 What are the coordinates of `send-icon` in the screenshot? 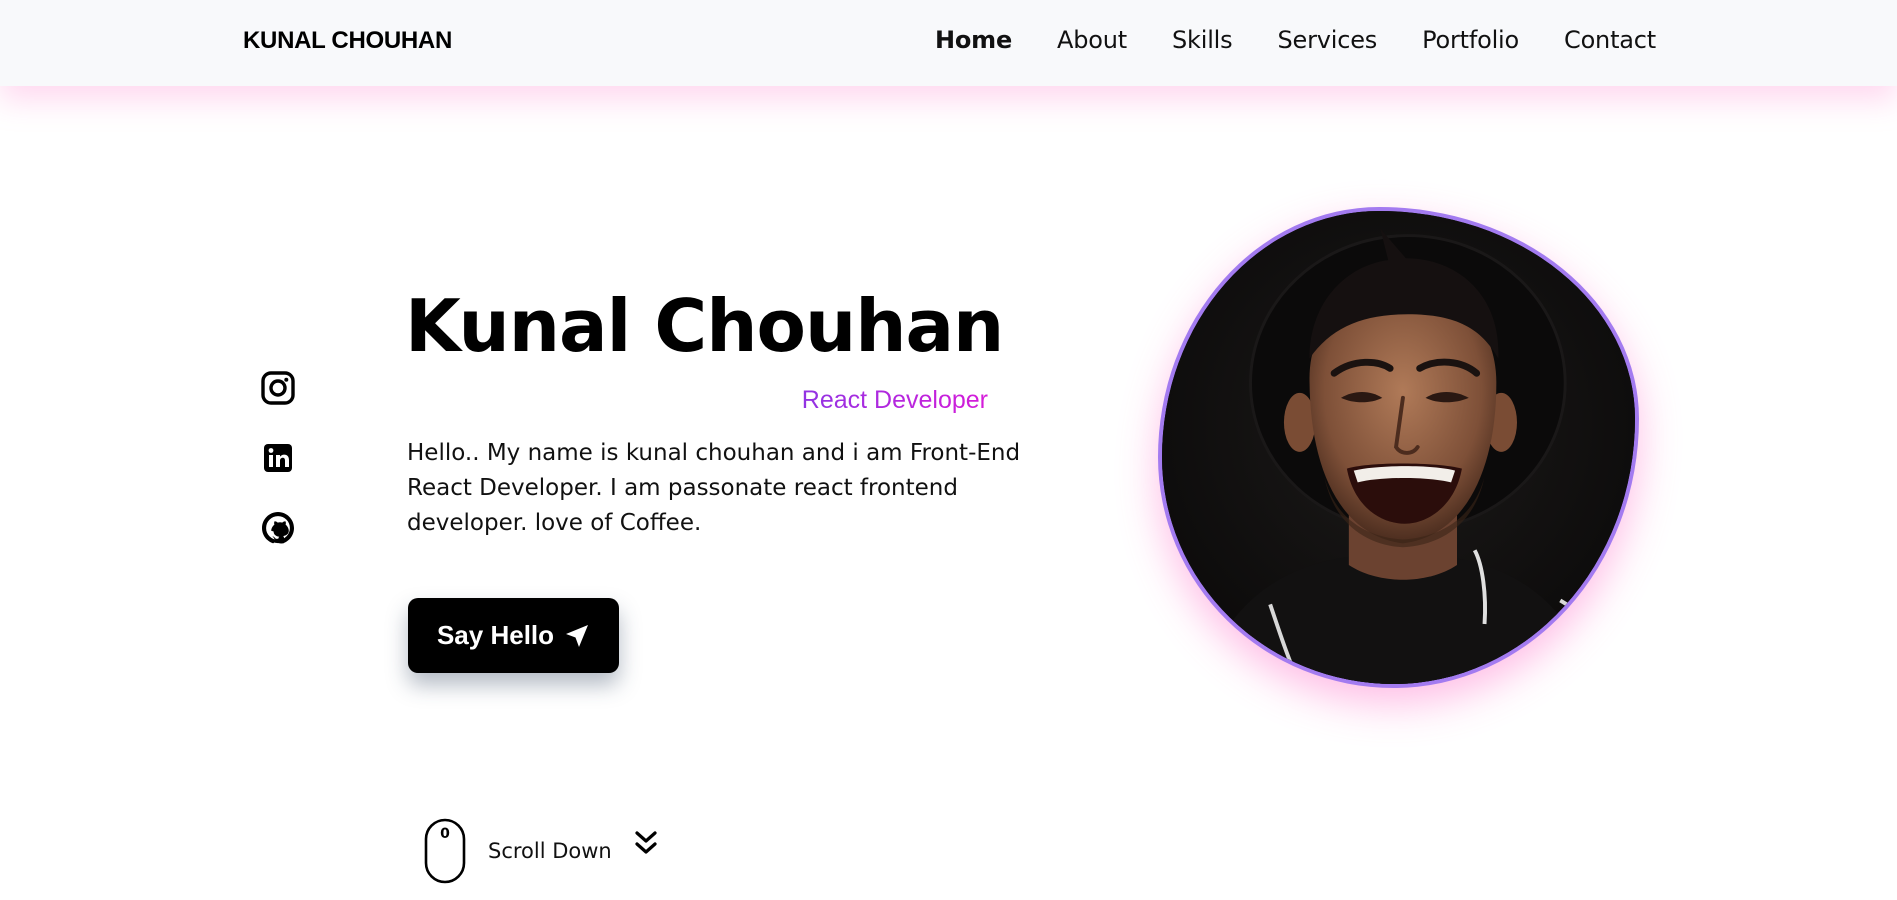 It's located at (577, 635).